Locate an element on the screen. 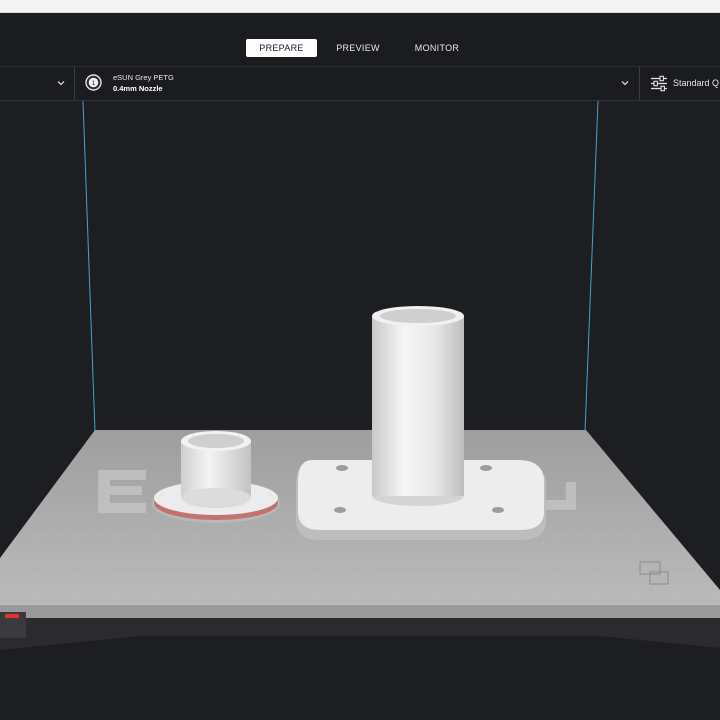 The width and height of the screenshot is (720, 720). extruder-icon: 1 is located at coordinates (93, 82).